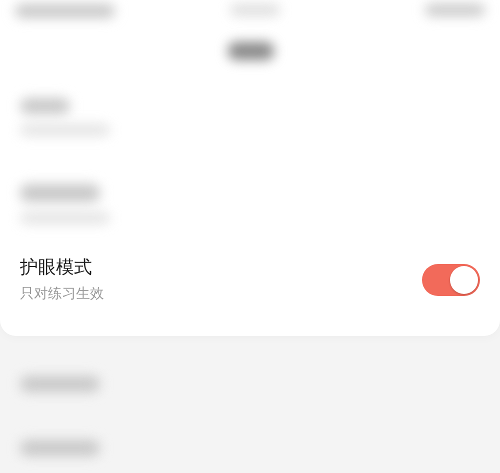  What do you see at coordinates (251, 51) in the screenshot?
I see `blurred-text` at bounding box center [251, 51].